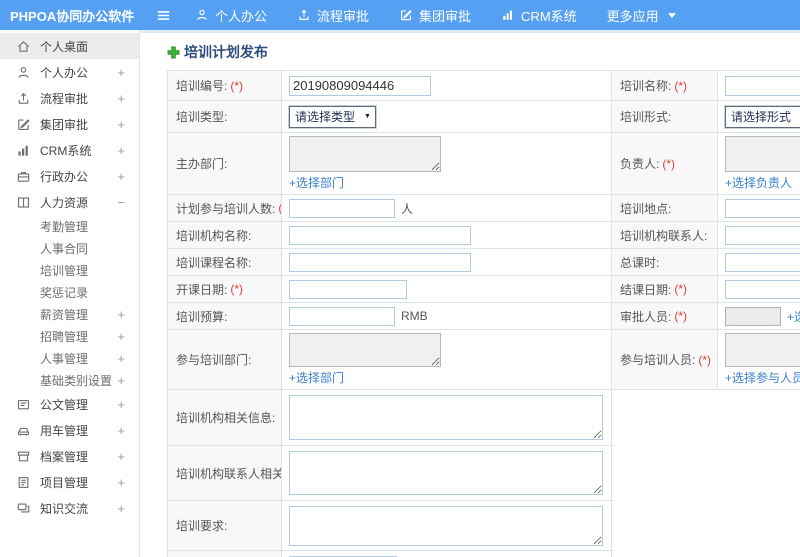  What do you see at coordinates (762, 154) in the screenshot?
I see `leader-textarea` at bounding box center [762, 154].